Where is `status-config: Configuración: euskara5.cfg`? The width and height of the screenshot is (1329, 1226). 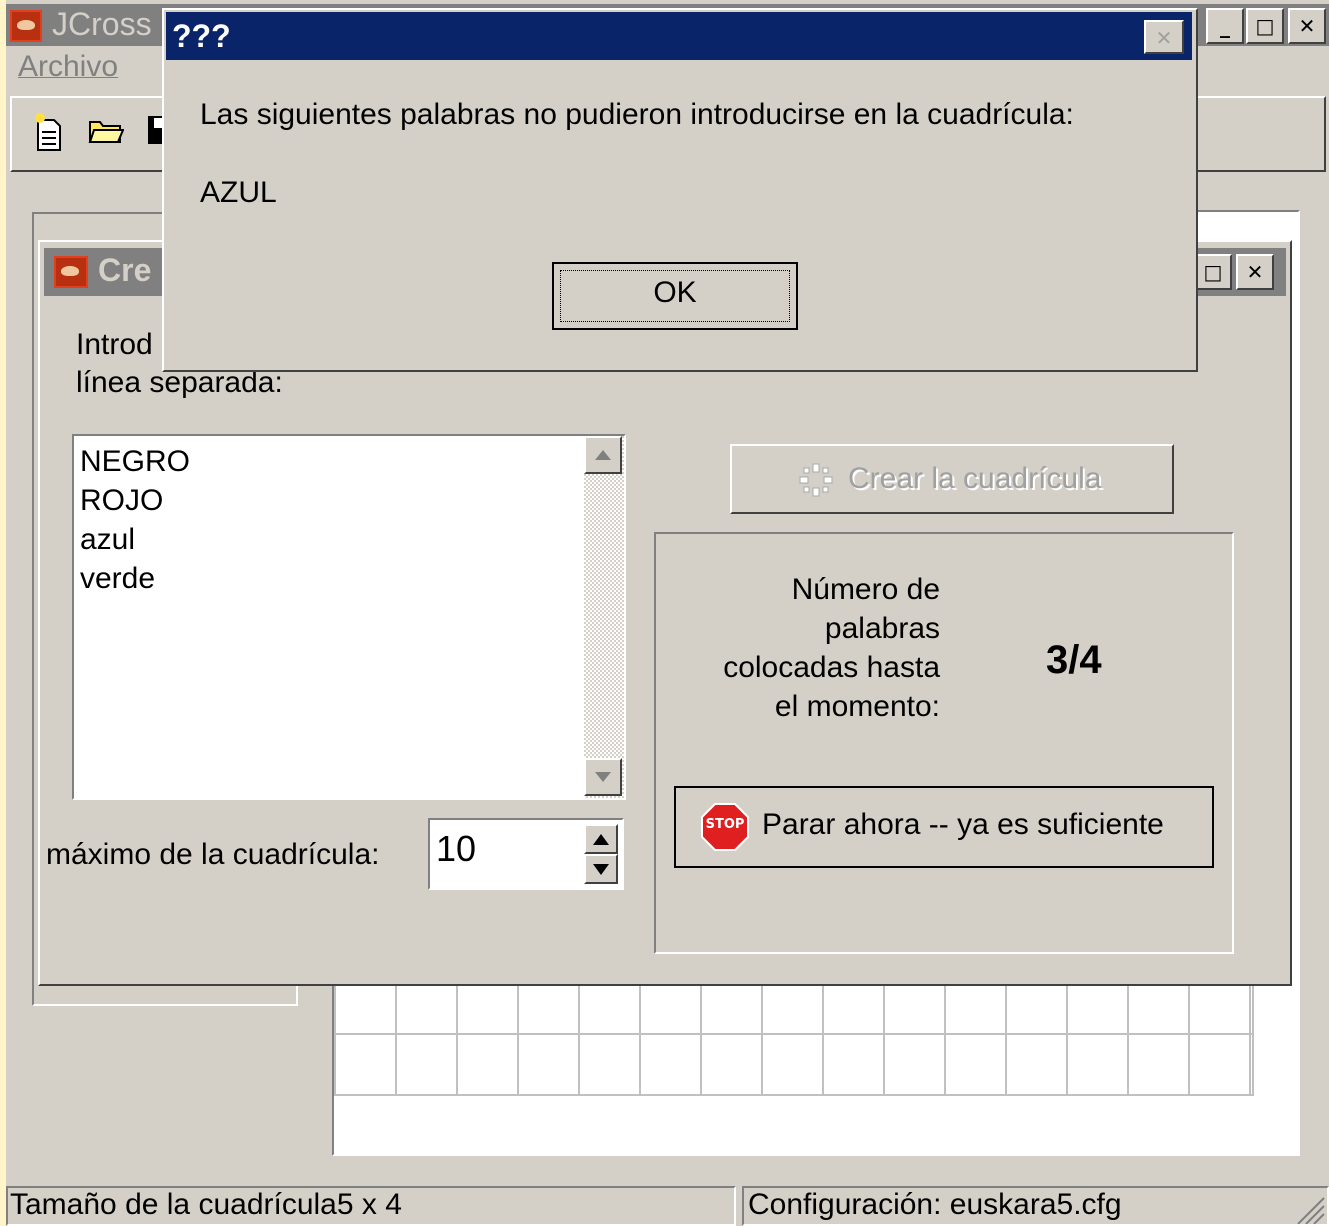
status-config: Configuración: euskara5.cfg is located at coordinates (935, 1204).